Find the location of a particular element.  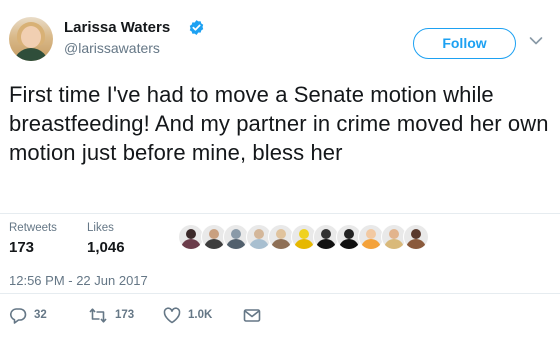

liker-avatar is located at coordinates (416, 237).